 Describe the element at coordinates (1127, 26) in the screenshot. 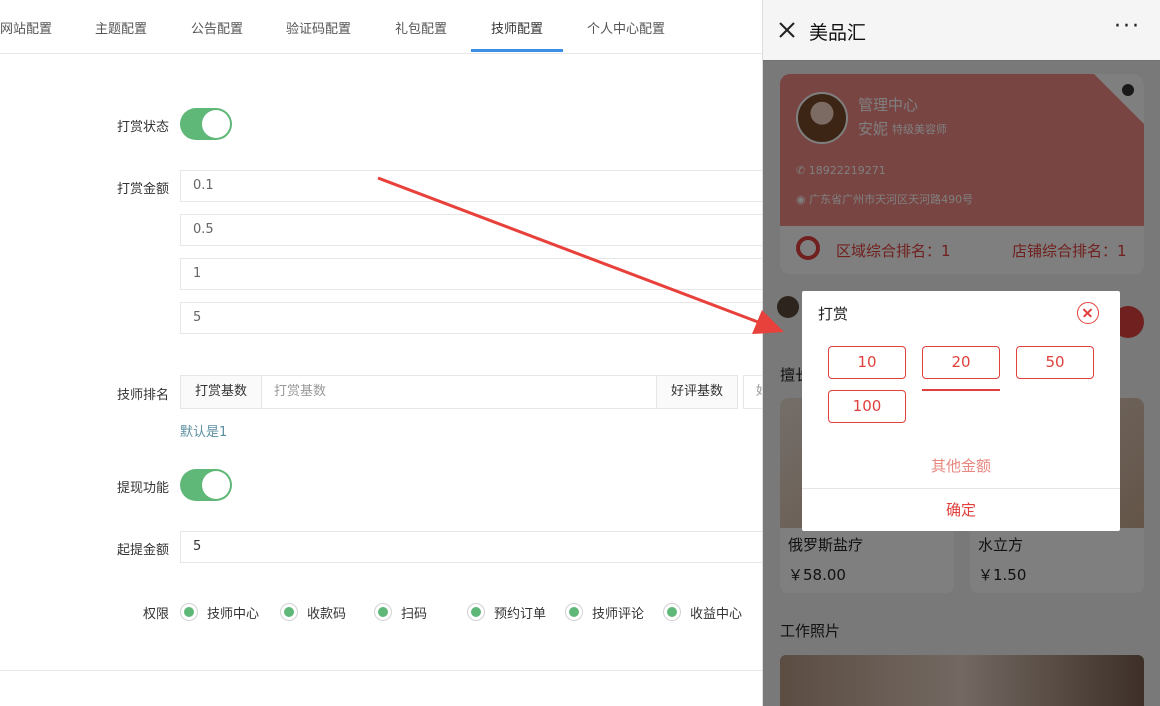

I see `more-icon: ···` at that location.